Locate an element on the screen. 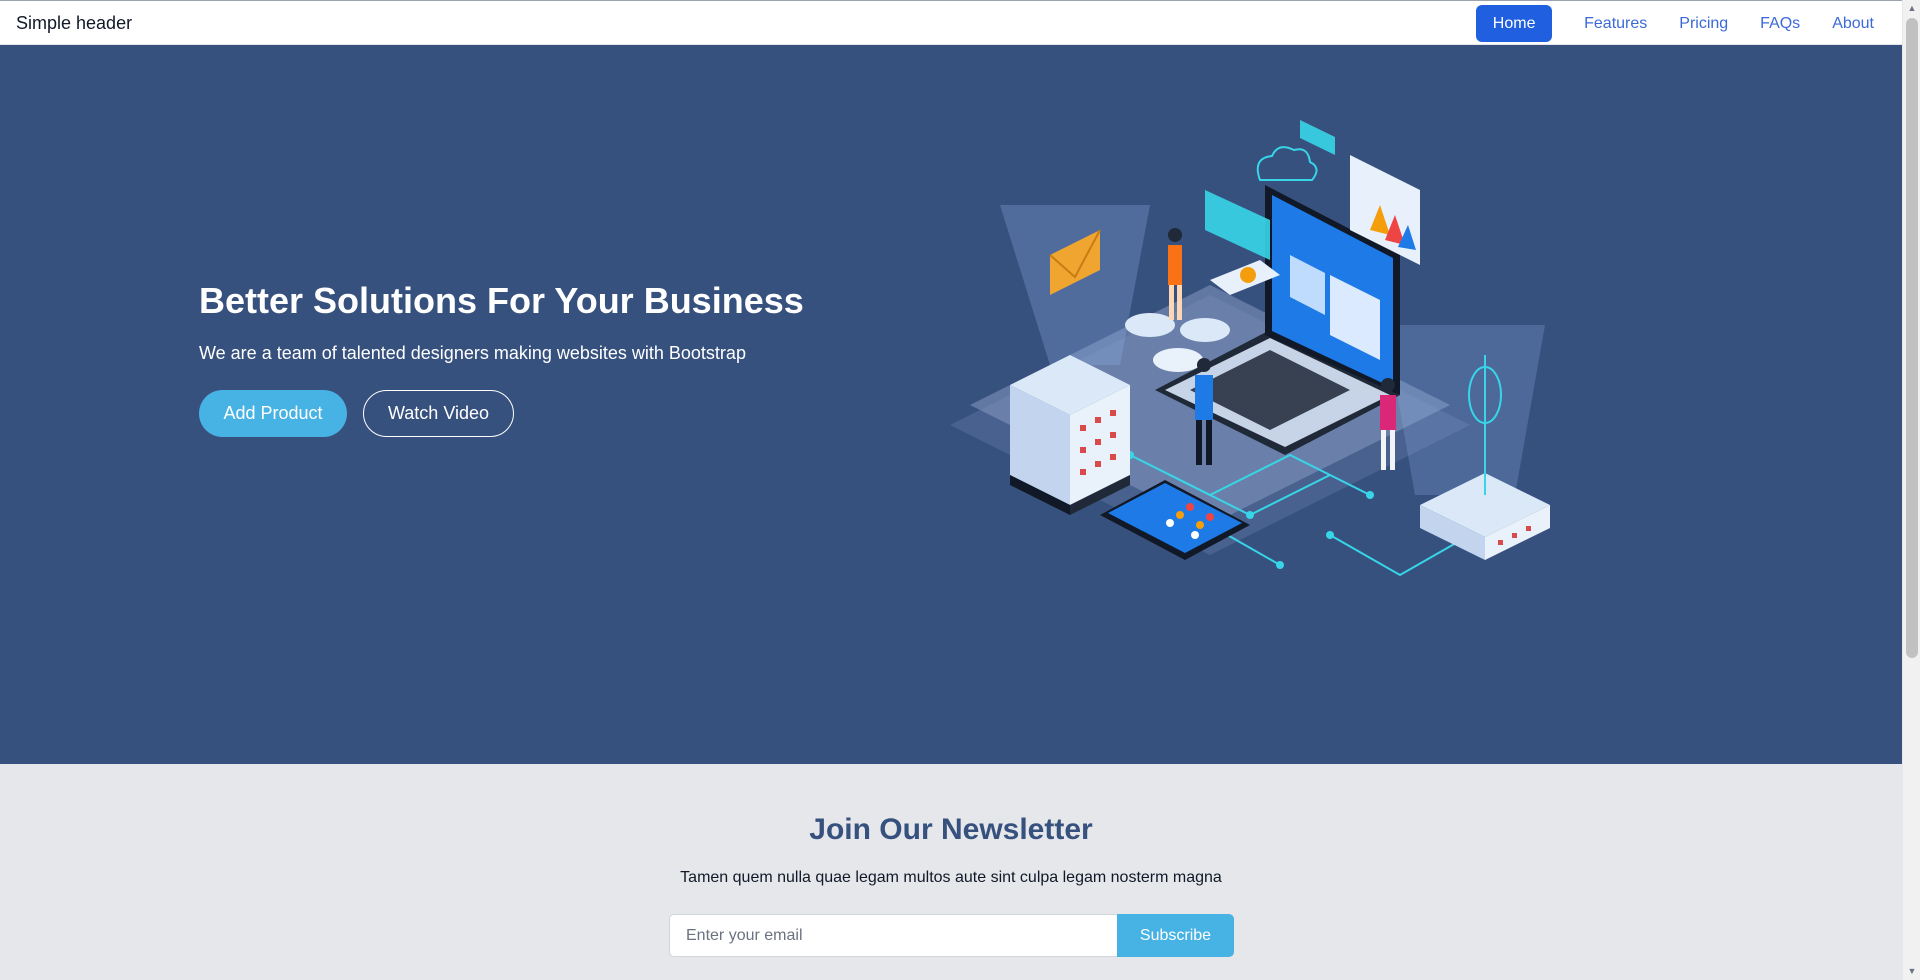 The height and width of the screenshot is (980, 1920). nav-features: Features is located at coordinates (1615, 23).